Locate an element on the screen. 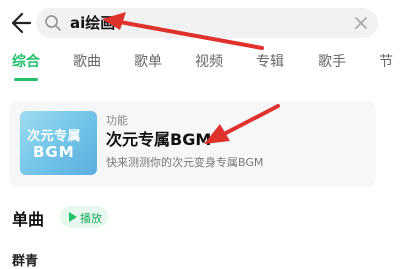 This screenshot has height=269, width=400. tab-videos: 视频 is located at coordinates (209, 62).